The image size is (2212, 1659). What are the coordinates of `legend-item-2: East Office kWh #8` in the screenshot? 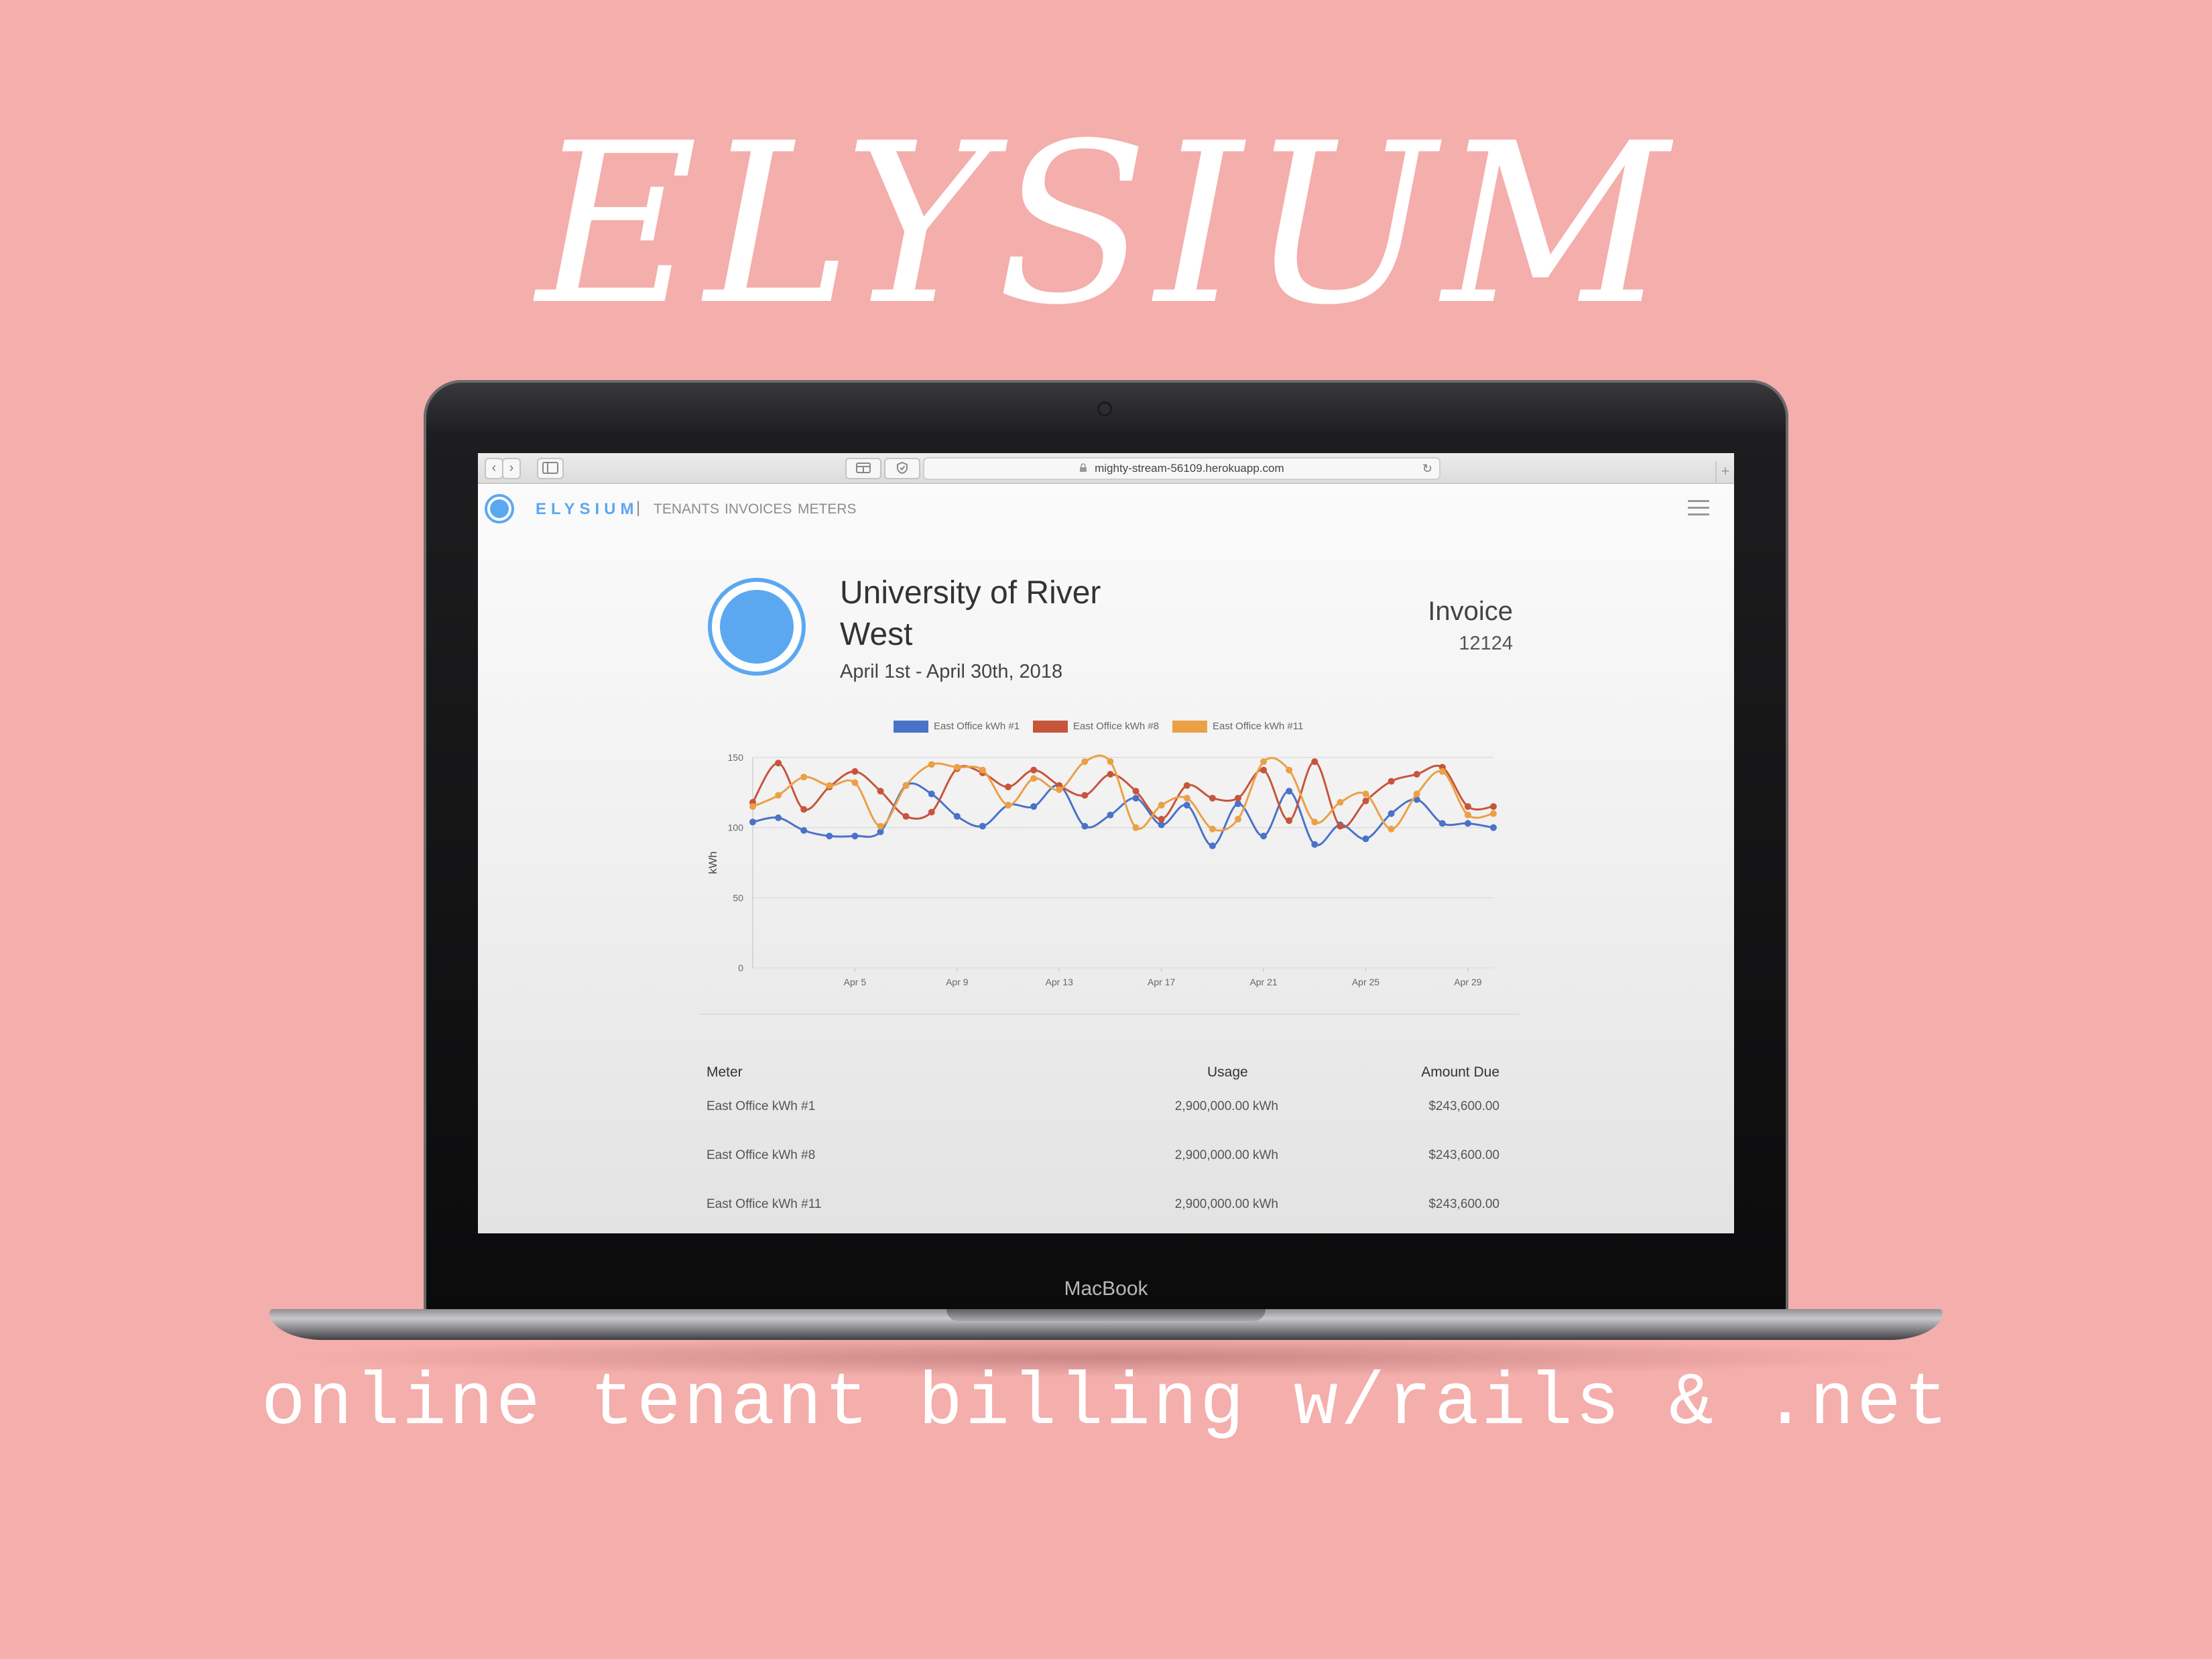 It's located at (1096, 726).